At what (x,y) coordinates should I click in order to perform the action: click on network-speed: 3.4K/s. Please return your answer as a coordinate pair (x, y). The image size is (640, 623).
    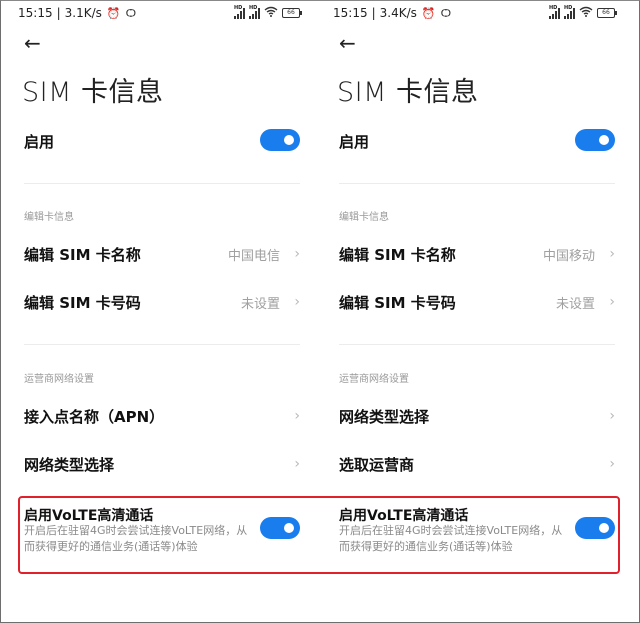
    Looking at the image, I should click on (398, 13).